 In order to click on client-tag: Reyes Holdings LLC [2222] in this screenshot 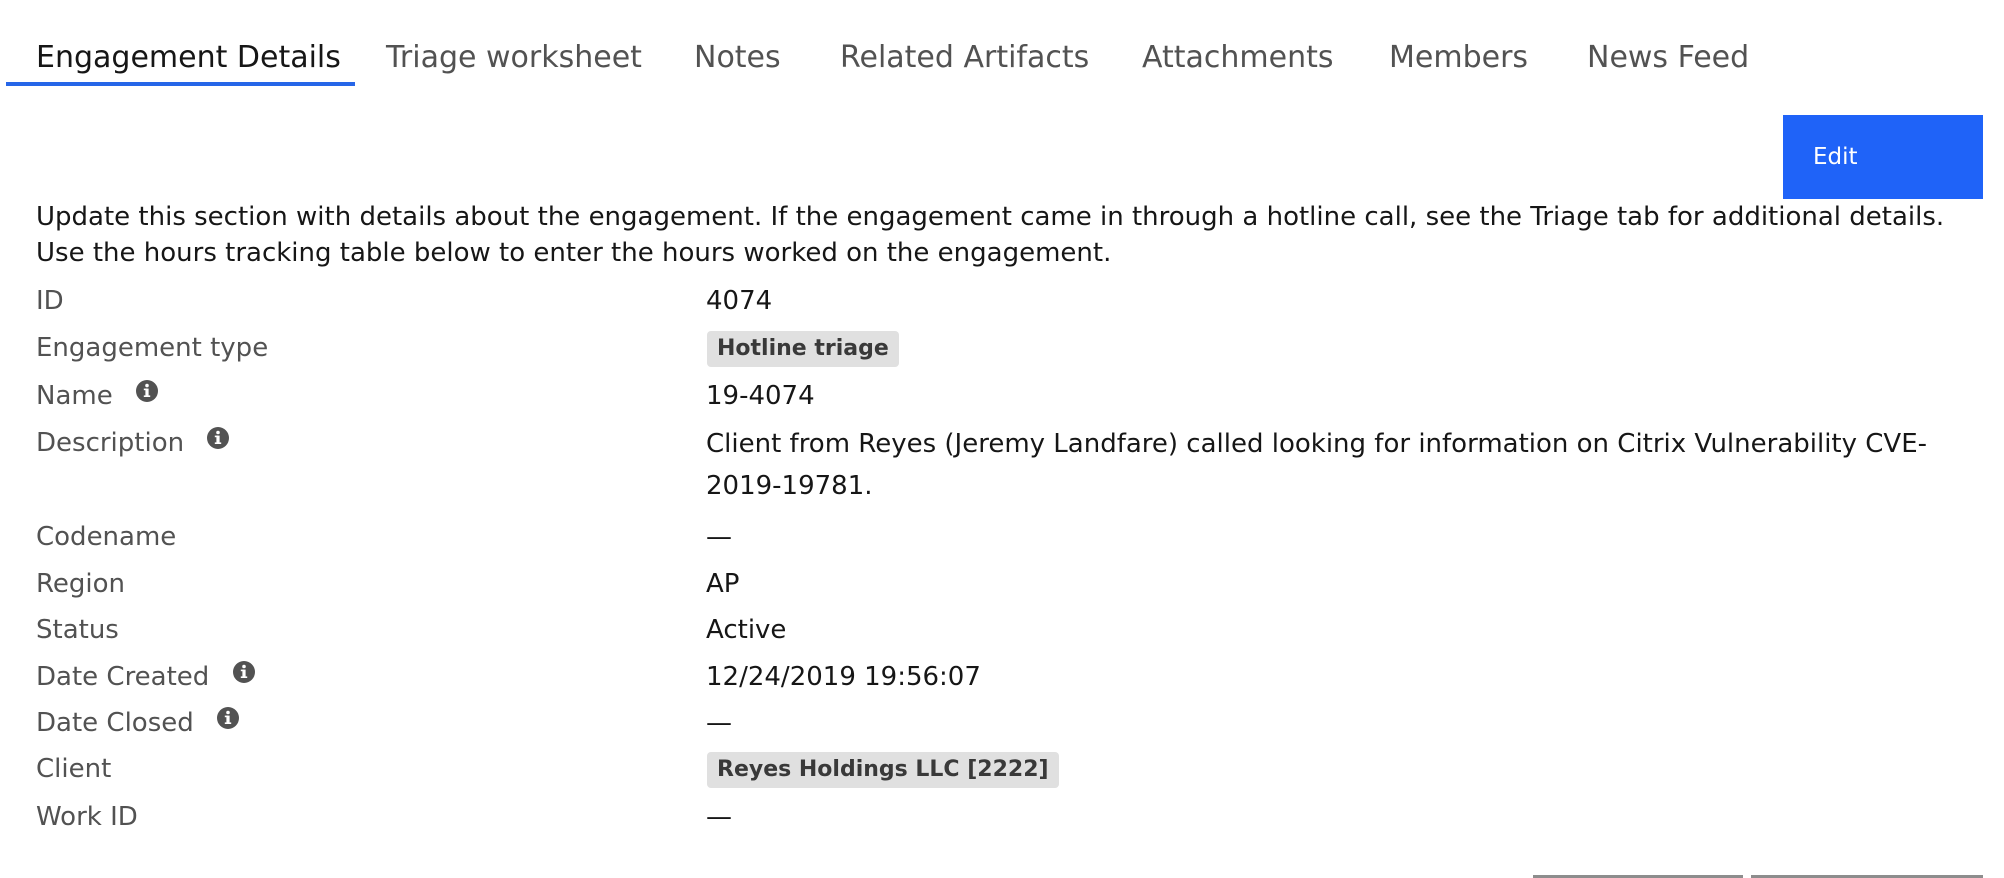, I will do `click(883, 770)`.